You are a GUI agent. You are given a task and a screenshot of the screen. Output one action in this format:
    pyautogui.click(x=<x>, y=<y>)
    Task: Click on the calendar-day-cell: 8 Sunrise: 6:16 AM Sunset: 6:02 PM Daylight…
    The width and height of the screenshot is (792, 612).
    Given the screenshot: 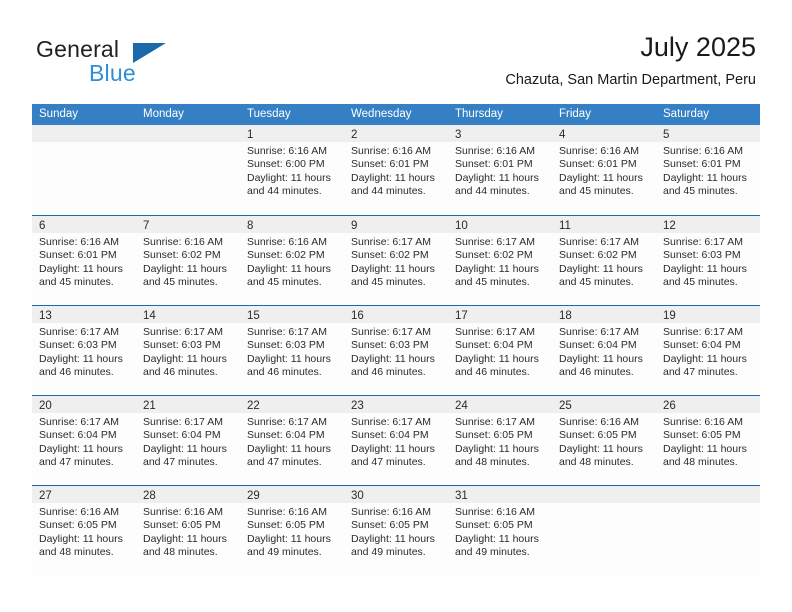 What is the action you would take?
    pyautogui.click(x=292, y=260)
    